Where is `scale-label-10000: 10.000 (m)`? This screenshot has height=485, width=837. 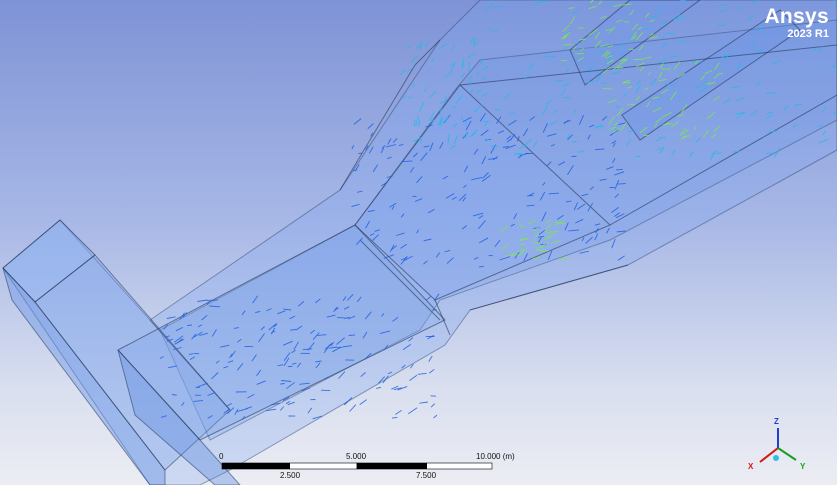 scale-label-10000: 10.000 (m) is located at coordinates (495, 456).